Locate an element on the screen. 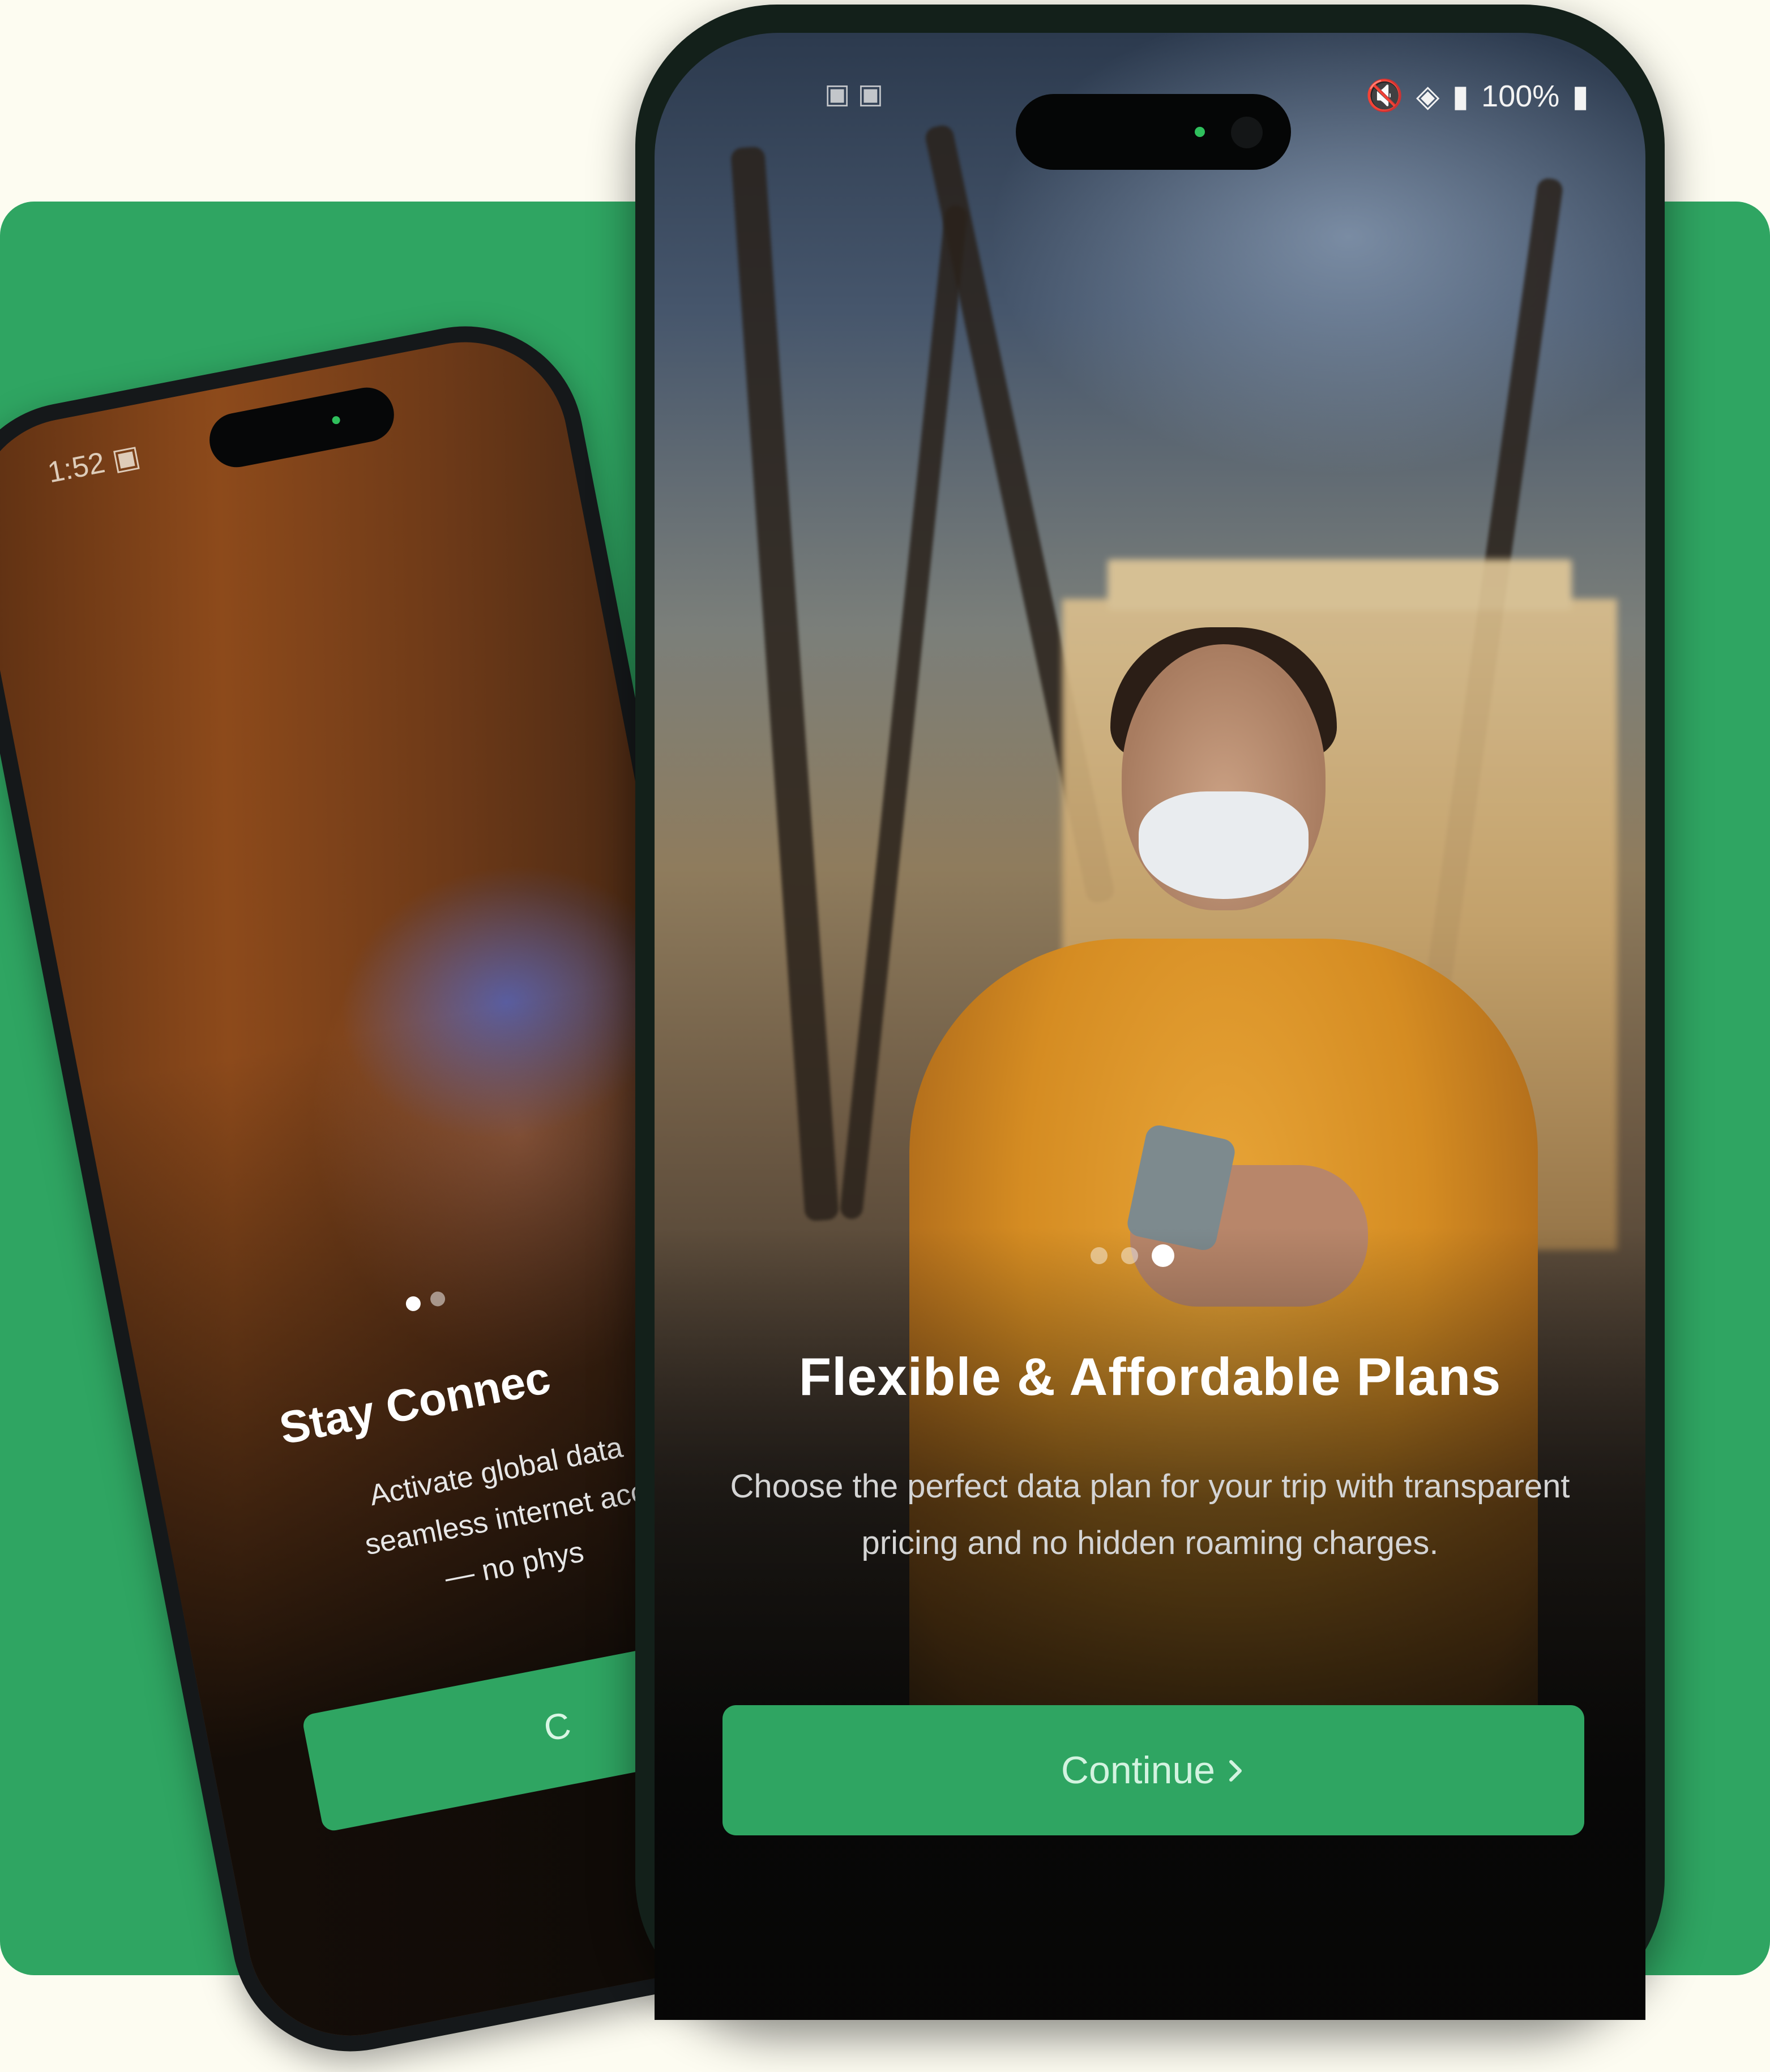 The image size is (1770, 2072). gallery-notification-icon: ▣ is located at coordinates (126, 458).